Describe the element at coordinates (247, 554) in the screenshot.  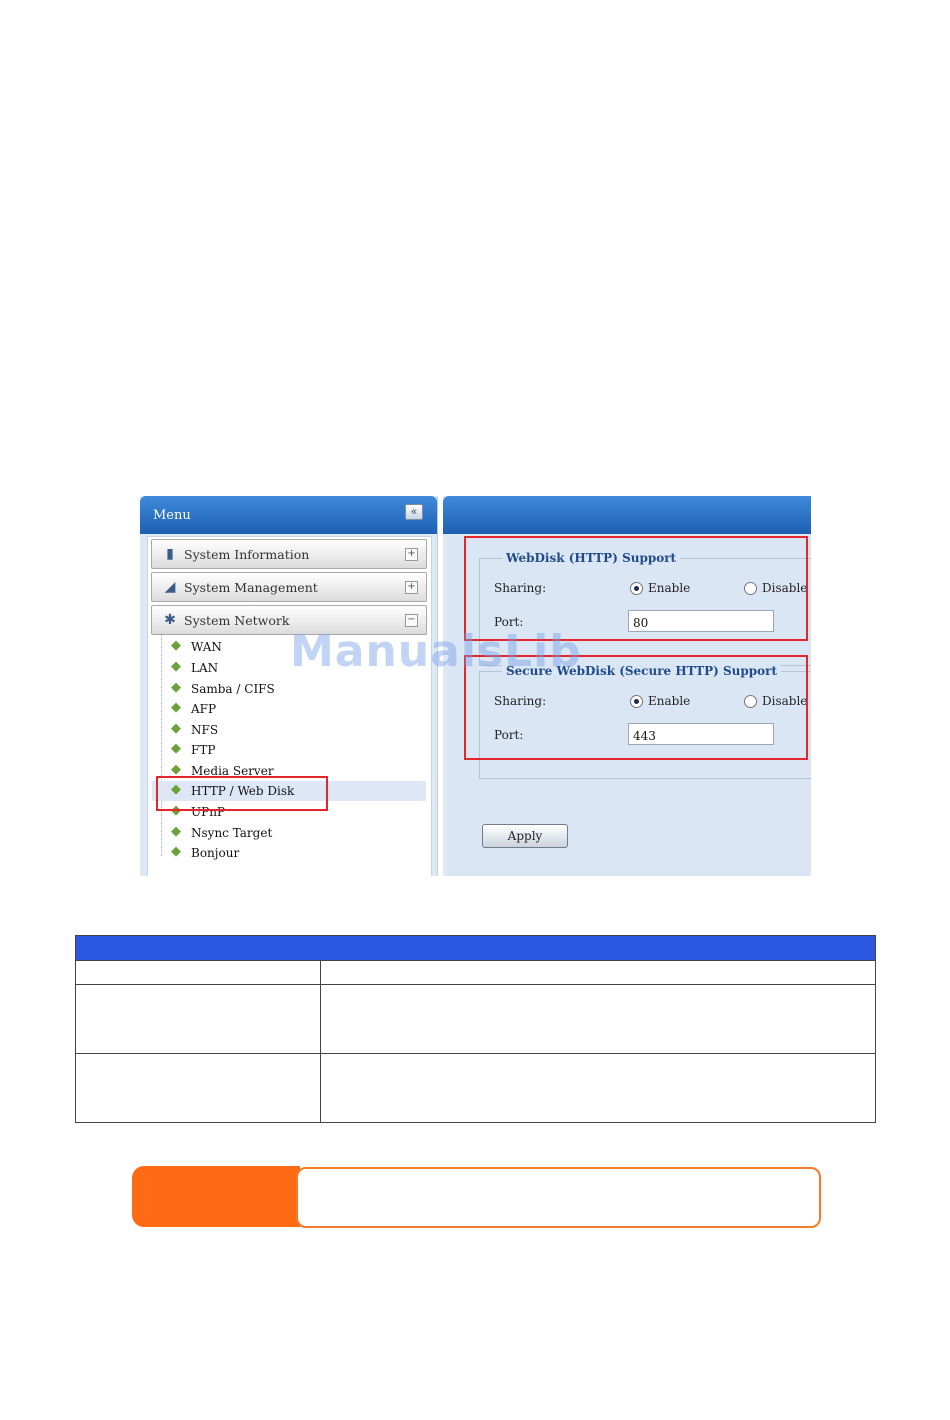
I see `accordion-label: System Information` at that location.